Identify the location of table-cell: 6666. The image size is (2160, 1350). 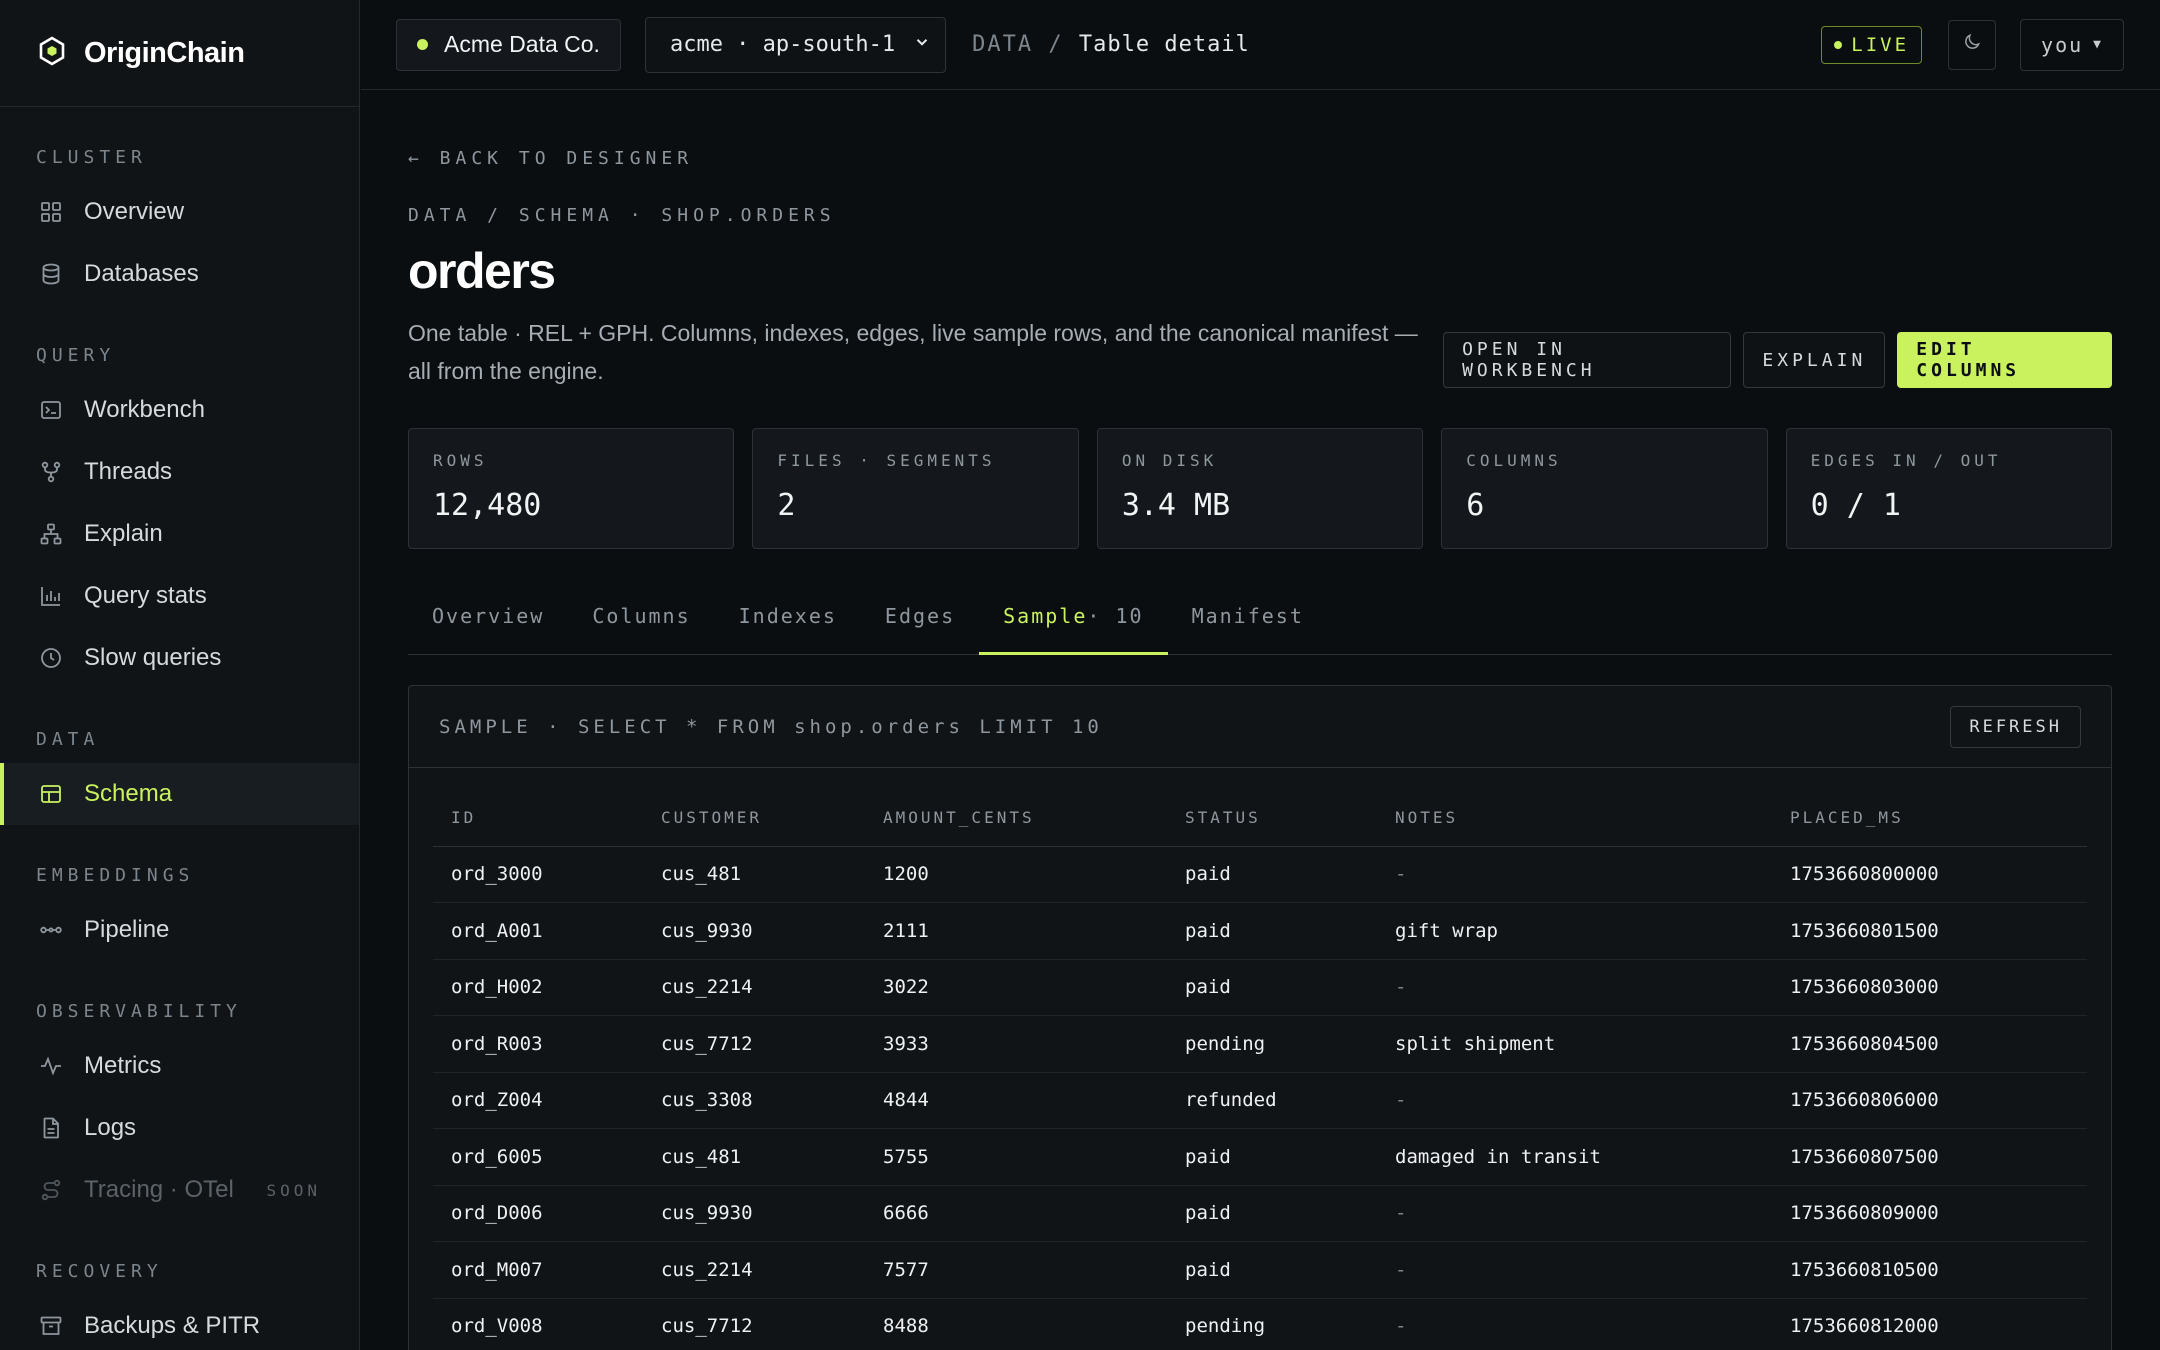
(1016, 1213).